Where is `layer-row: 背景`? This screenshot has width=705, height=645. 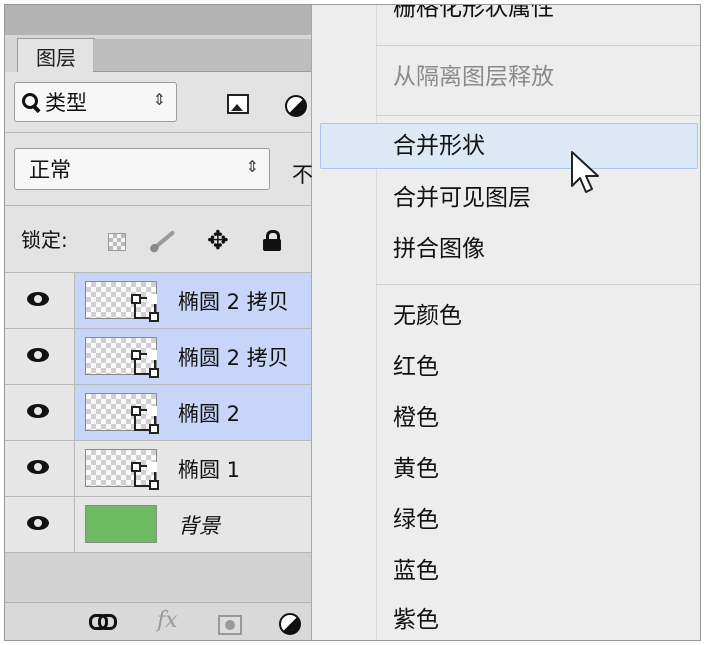
layer-row: 背景 is located at coordinates (158, 525).